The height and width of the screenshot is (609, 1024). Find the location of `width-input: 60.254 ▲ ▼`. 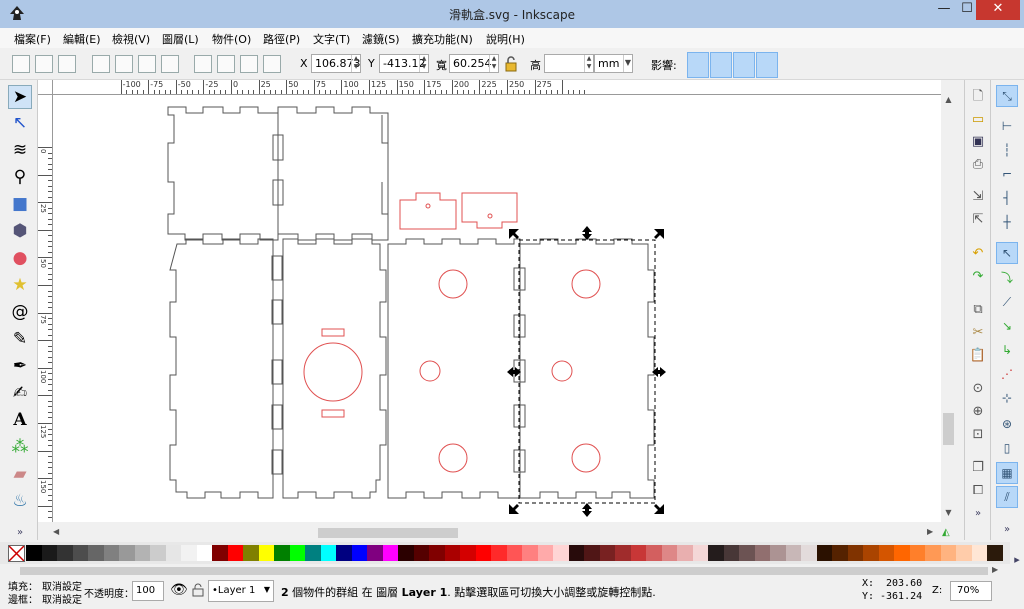

width-input: 60.254 ▲ ▼ is located at coordinates (474, 63).